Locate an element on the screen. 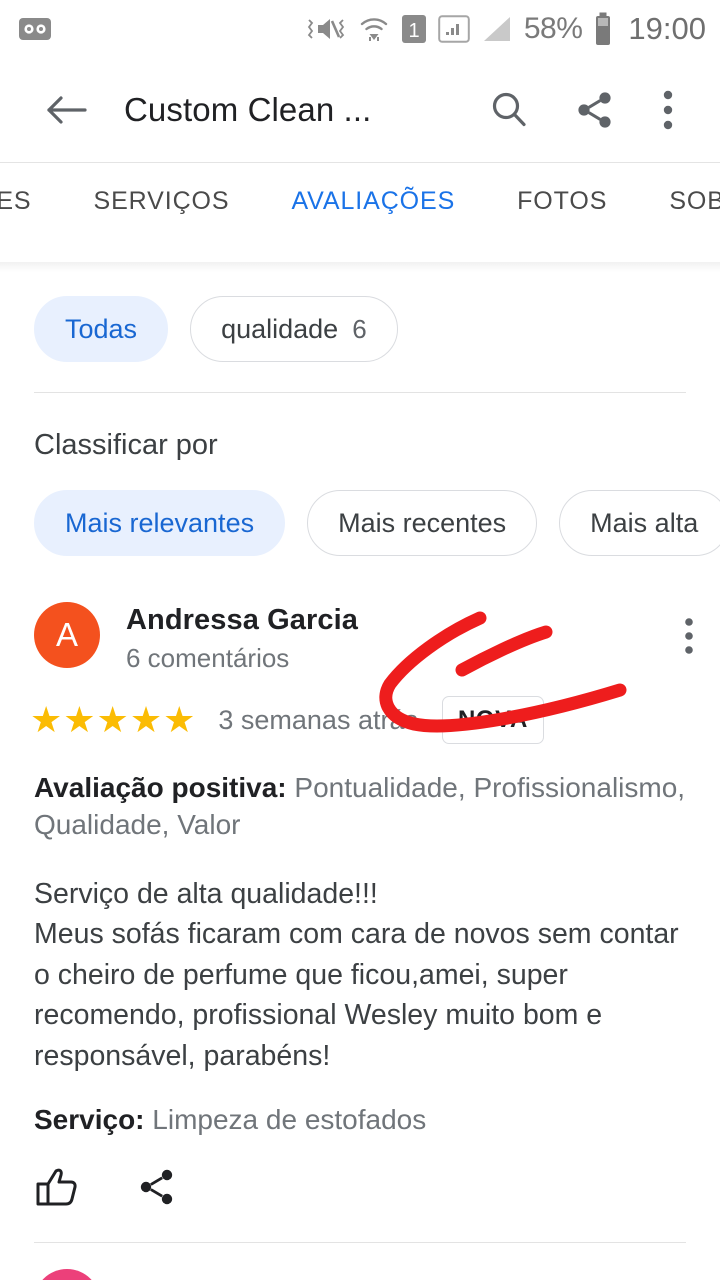  chip-mais-relevantes-label: Mais relevantes is located at coordinates (160, 522).